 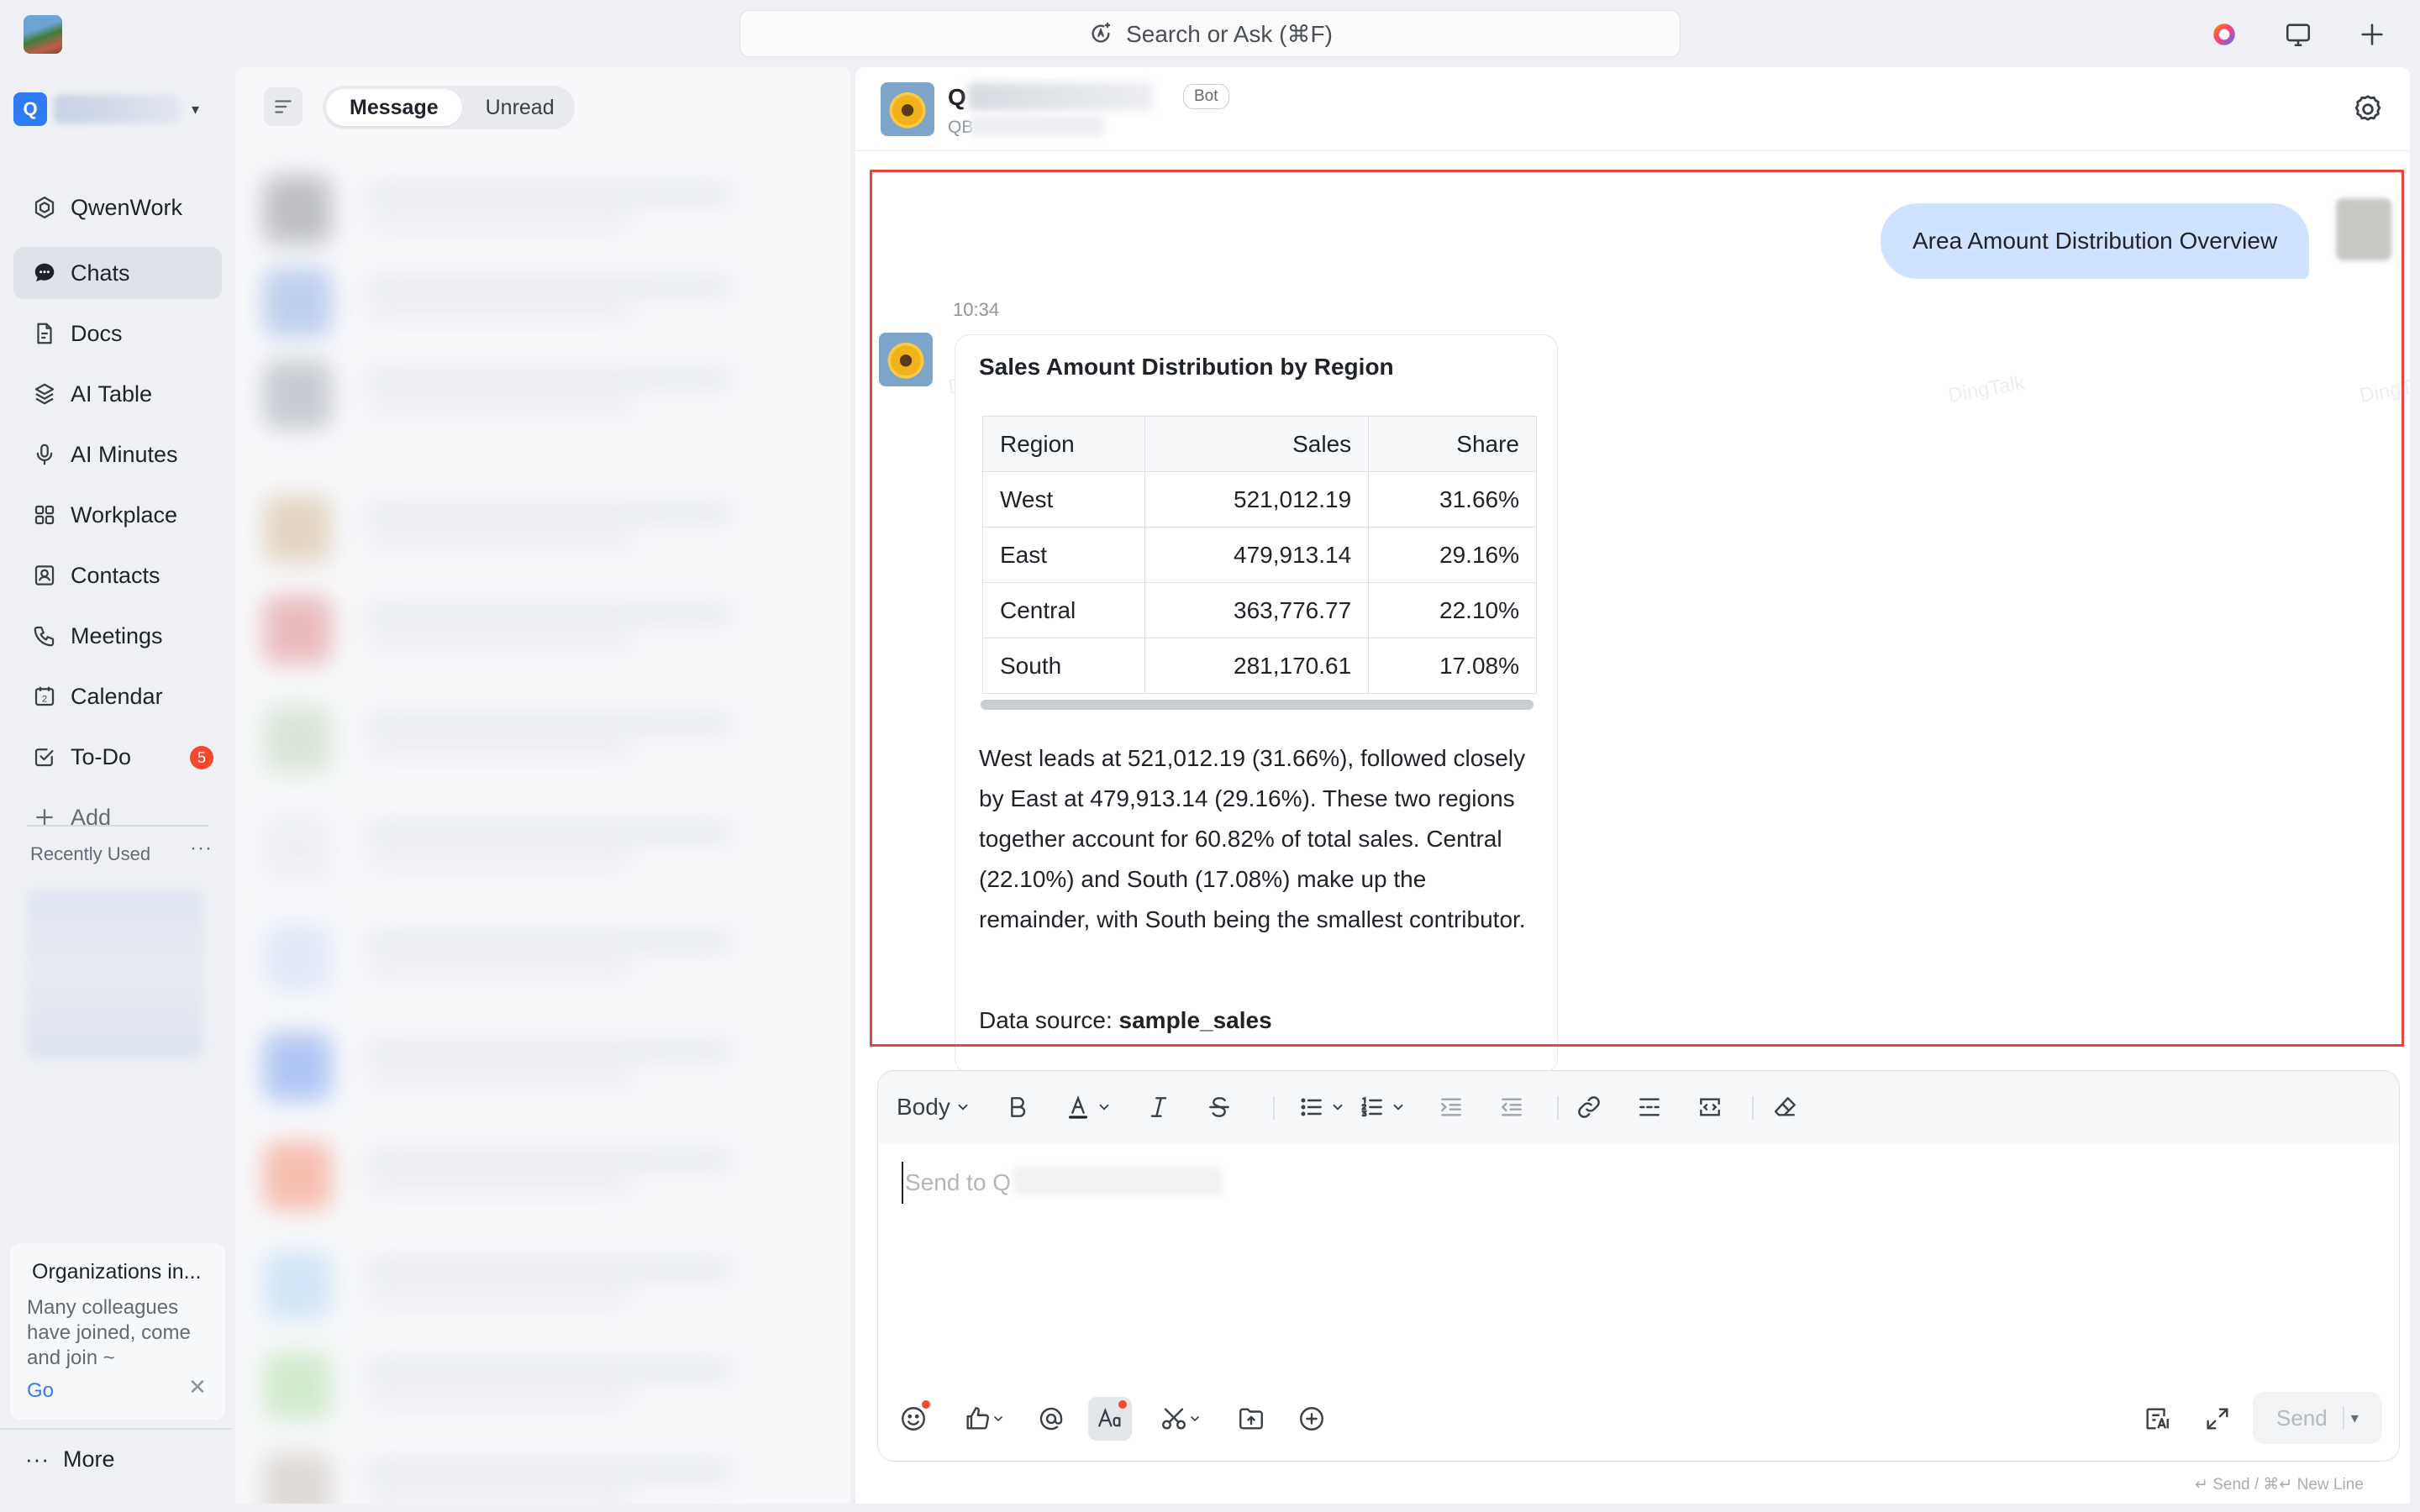 What do you see at coordinates (197, 1386) in the screenshot?
I see `close-icon: ✕` at bounding box center [197, 1386].